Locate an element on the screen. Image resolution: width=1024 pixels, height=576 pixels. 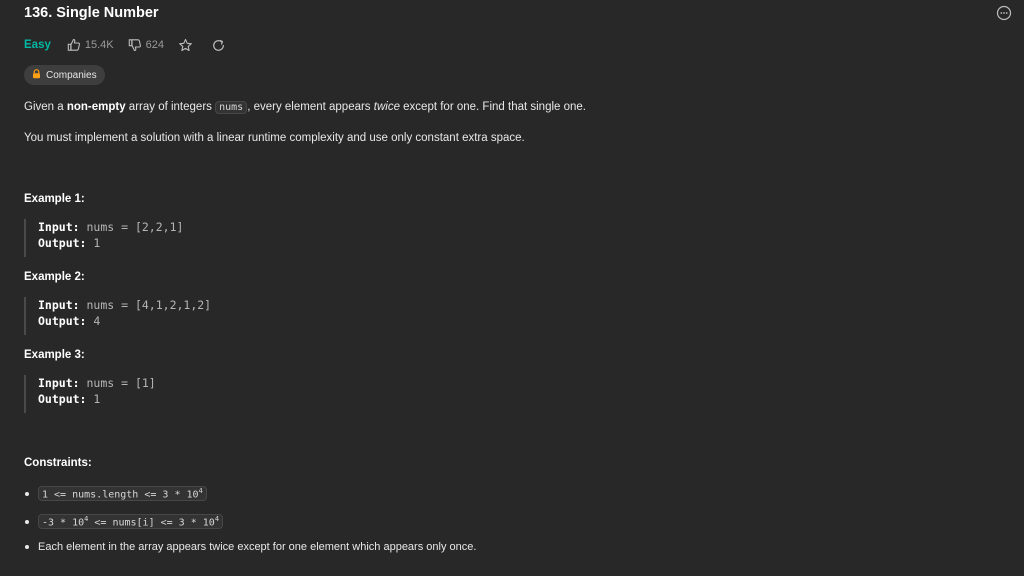
problem-meta-row: Easy 15.4K 624 is located at coordinates (134, 45).